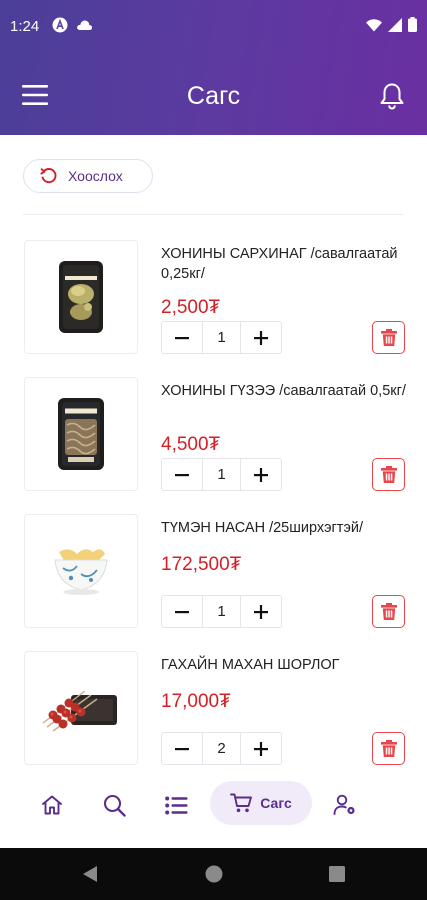 The width and height of the screenshot is (427, 900). Describe the element at coordinates (276, 803) in the screenshot. I see `nav-cart-label: Сагс` at that location.